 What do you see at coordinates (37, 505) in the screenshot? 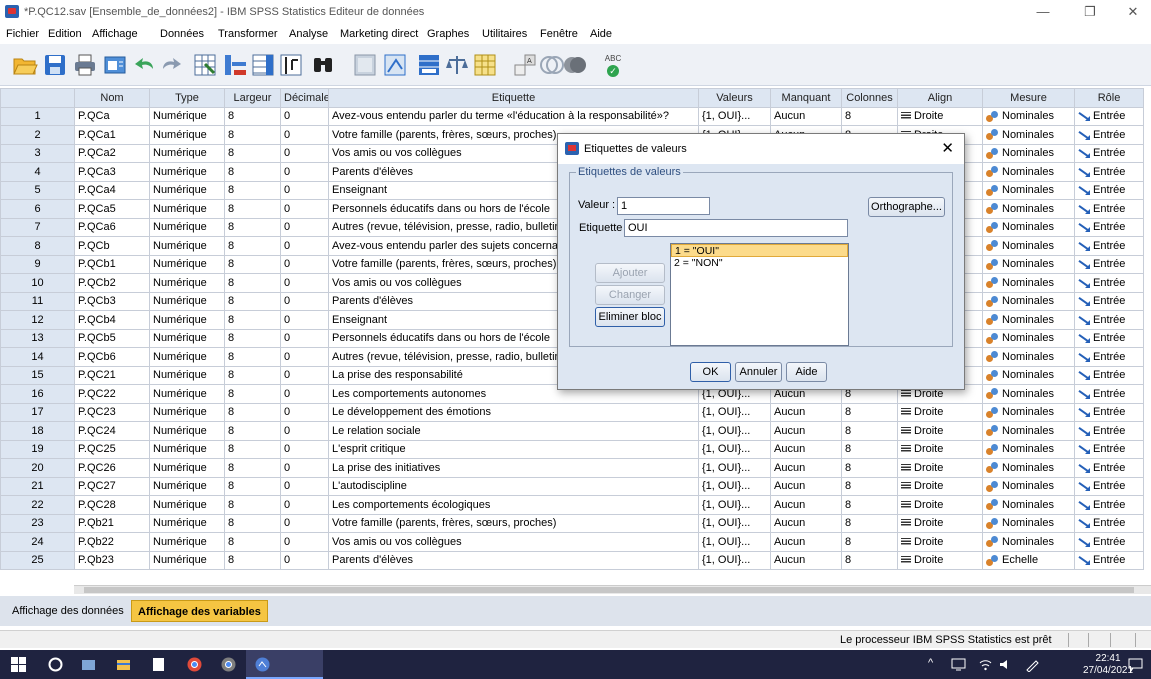
I see `row-number: 22` at bounding box center [37, 505].